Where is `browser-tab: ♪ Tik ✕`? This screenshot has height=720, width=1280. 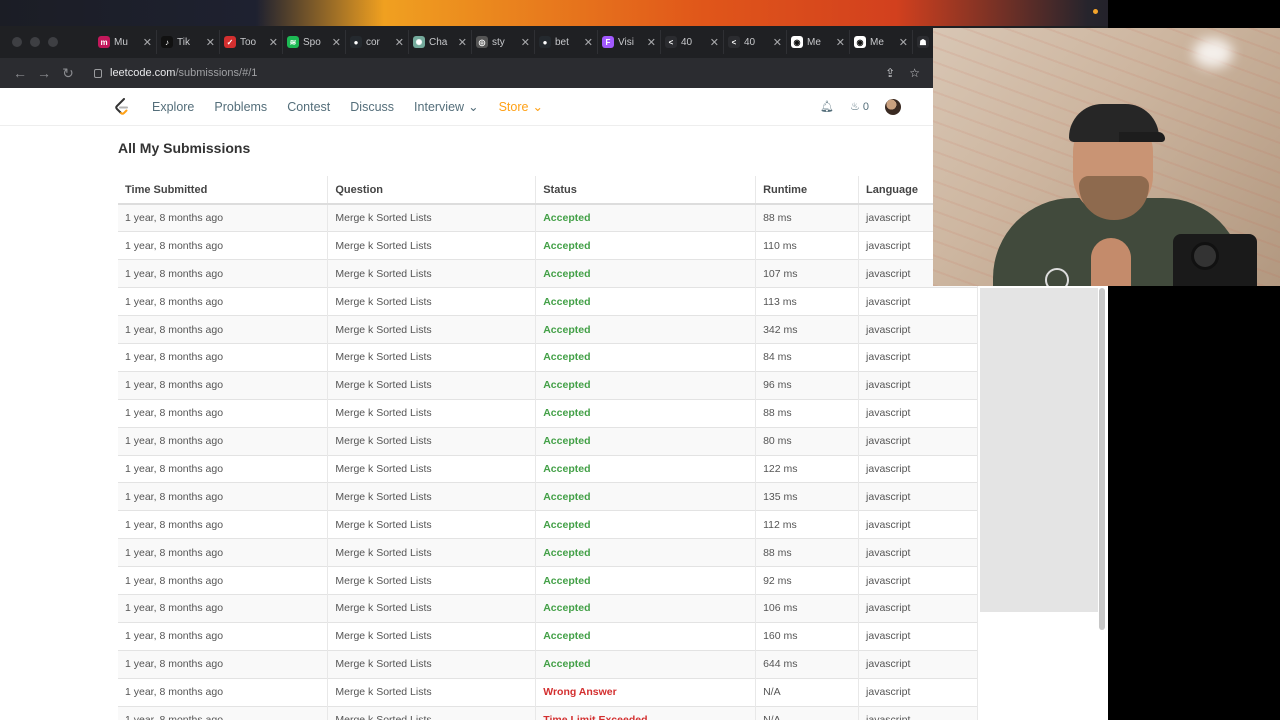 browser-tab: ♪ Tik ✕ is located at coordinates (188, 42).